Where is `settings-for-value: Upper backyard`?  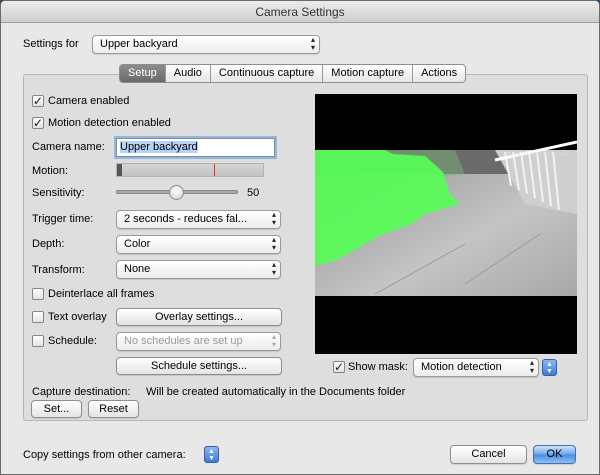
settings-for-value: Upper backyard is located at coordinates (139, 44).